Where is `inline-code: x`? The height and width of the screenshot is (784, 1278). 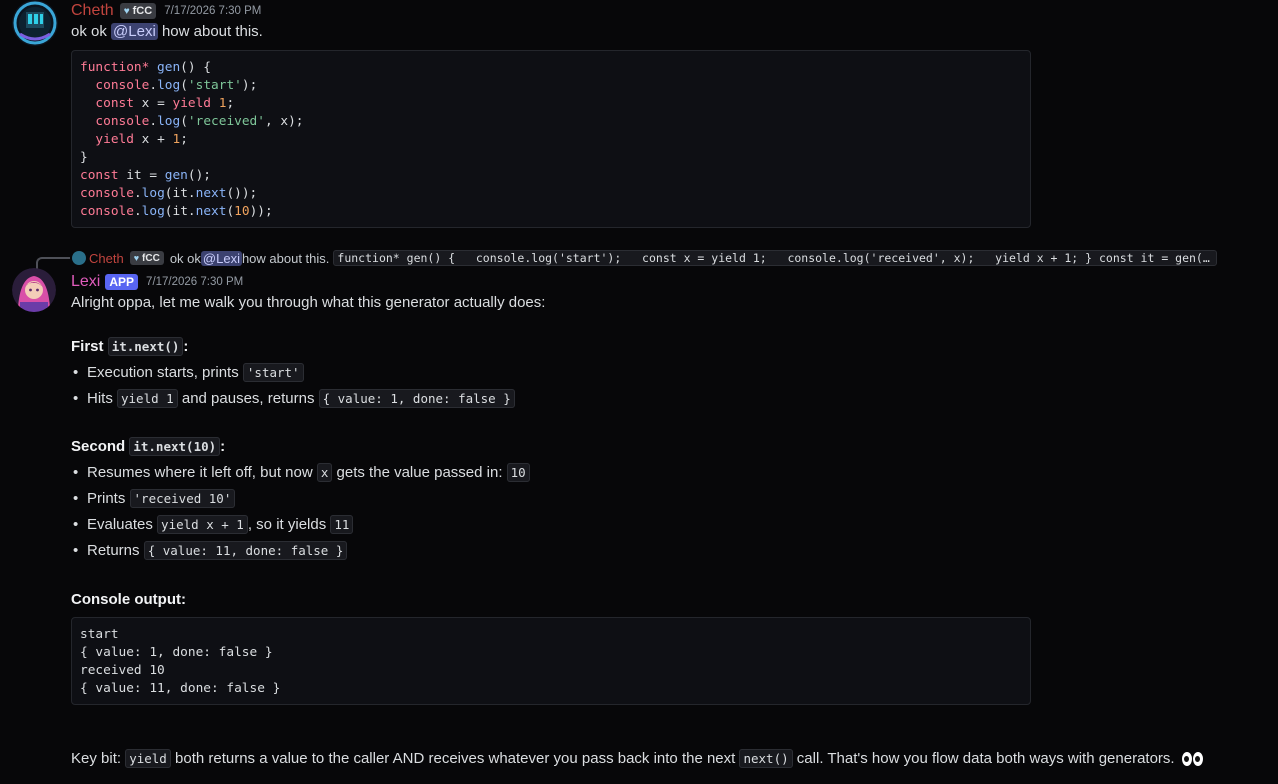 inline-code: x is located at coordinates (324, 472).